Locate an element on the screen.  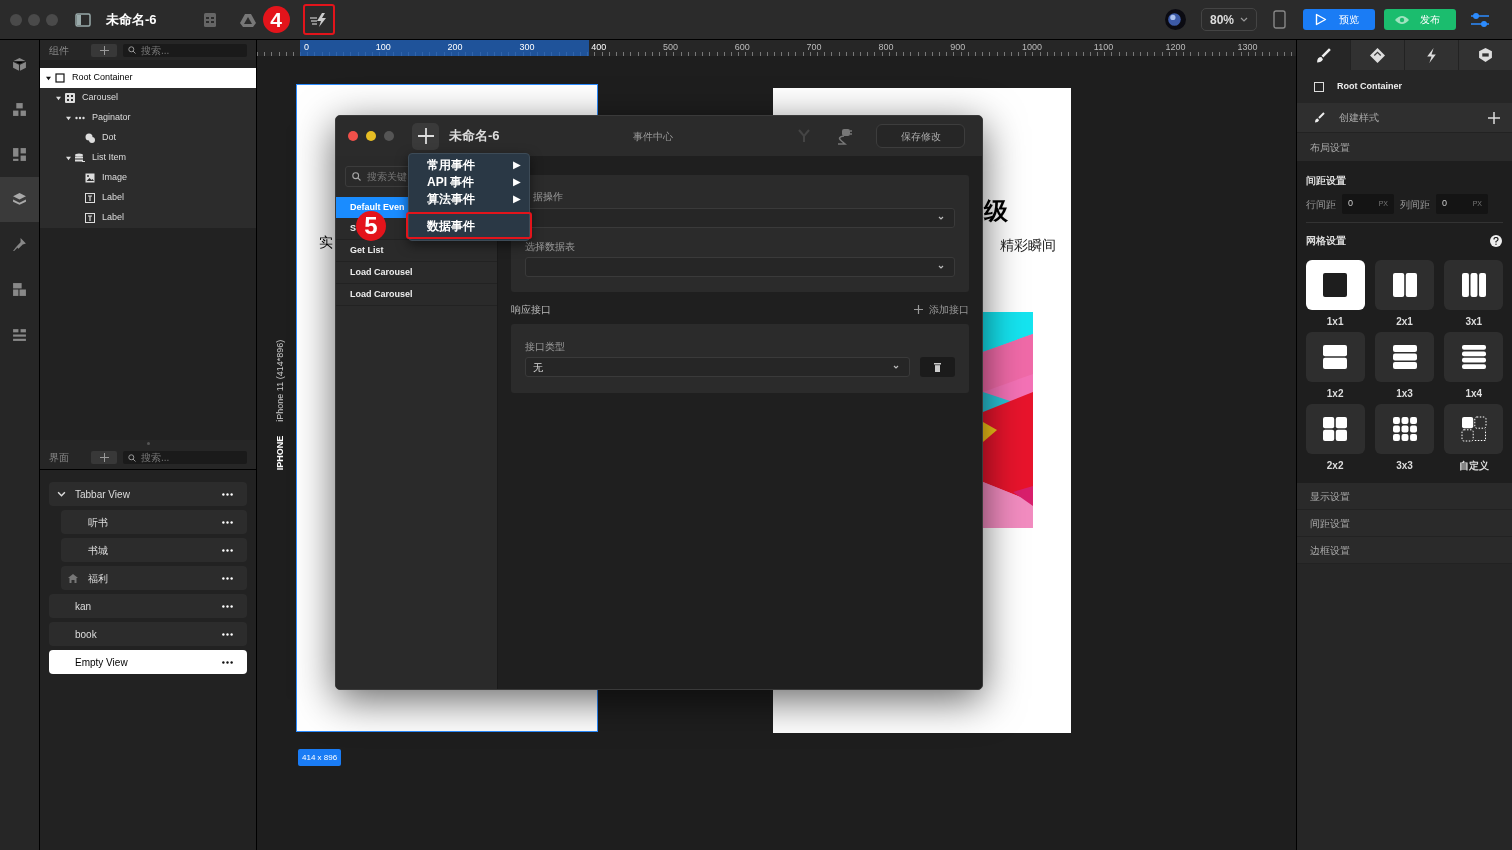
checkbox is located at coordinates (1319, 86).